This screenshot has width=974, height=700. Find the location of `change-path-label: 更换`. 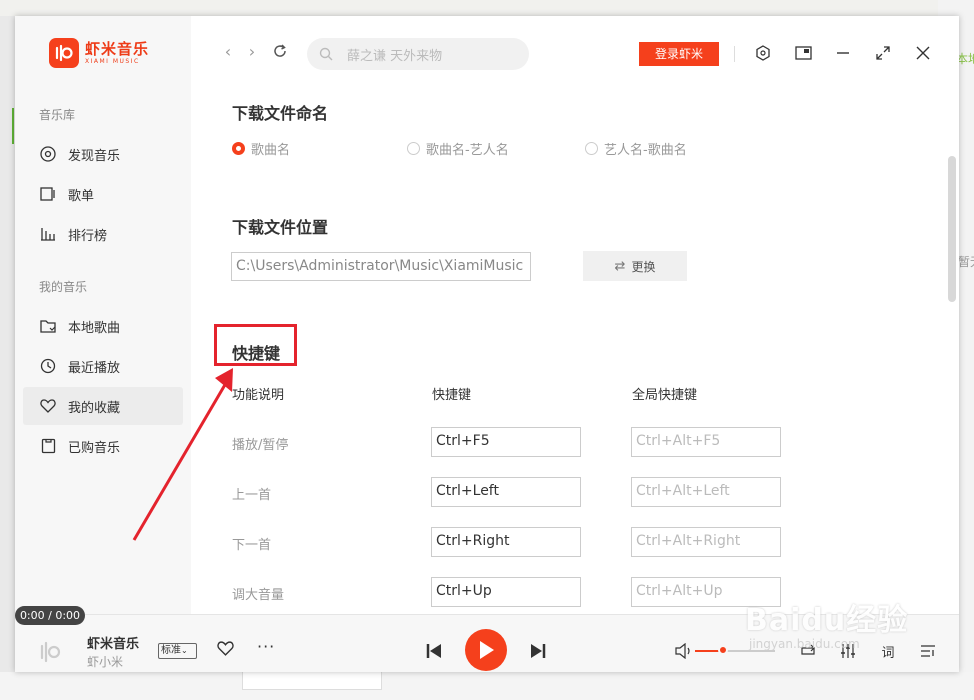

change-path-label: 更换 is located at coordinates (643, 266).